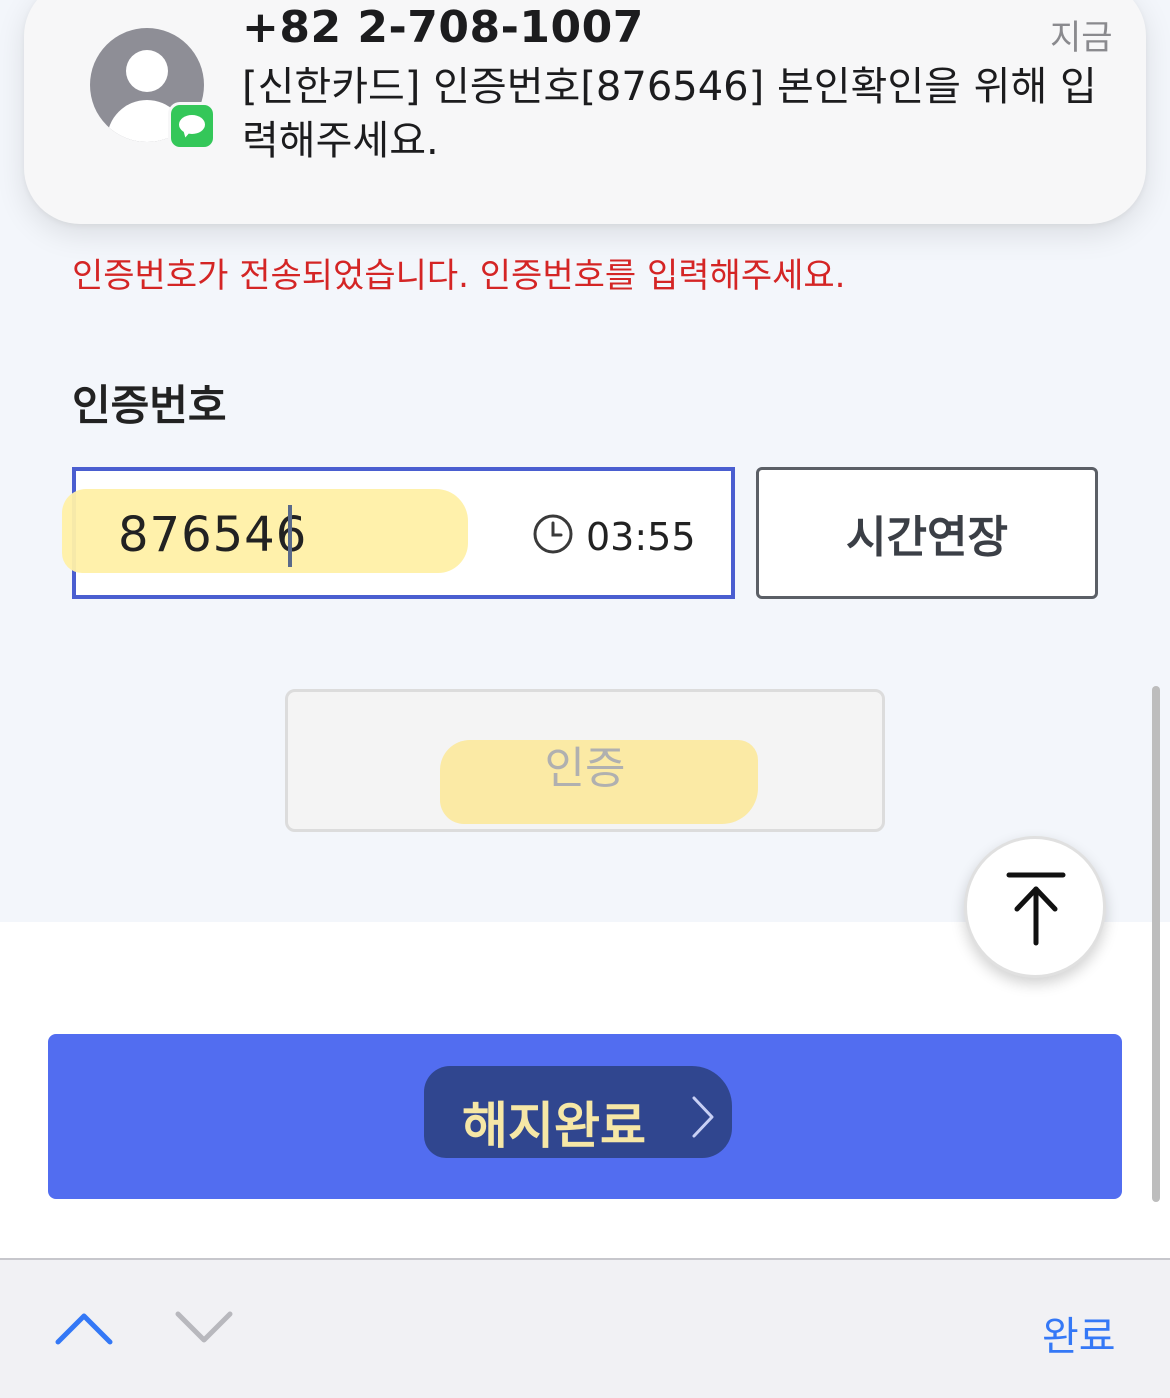 The width and height of the screenshot is (1170, 1398). I want to click on verify-button: 인증, so click(585, 760).